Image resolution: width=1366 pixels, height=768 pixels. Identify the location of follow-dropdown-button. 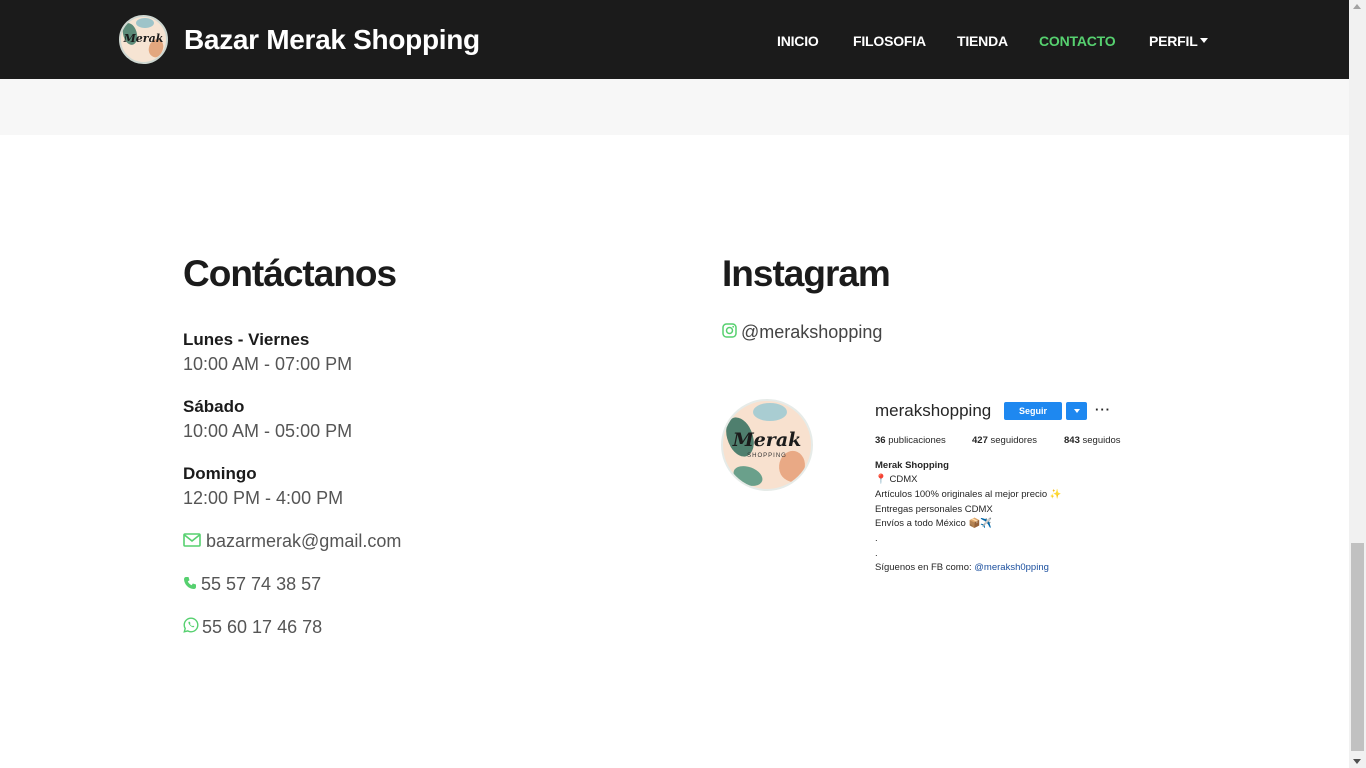
(1076, 411).